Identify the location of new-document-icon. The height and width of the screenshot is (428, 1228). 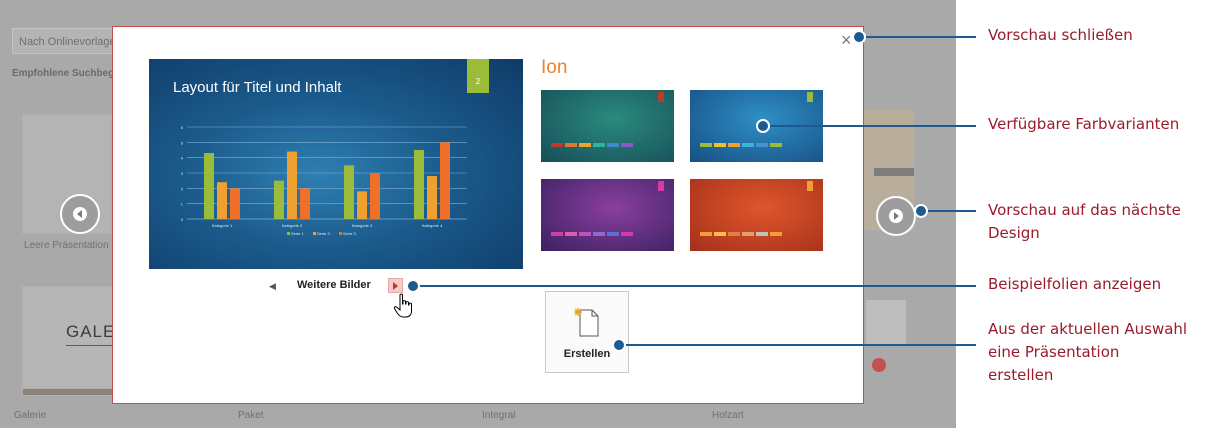
(586, 322).